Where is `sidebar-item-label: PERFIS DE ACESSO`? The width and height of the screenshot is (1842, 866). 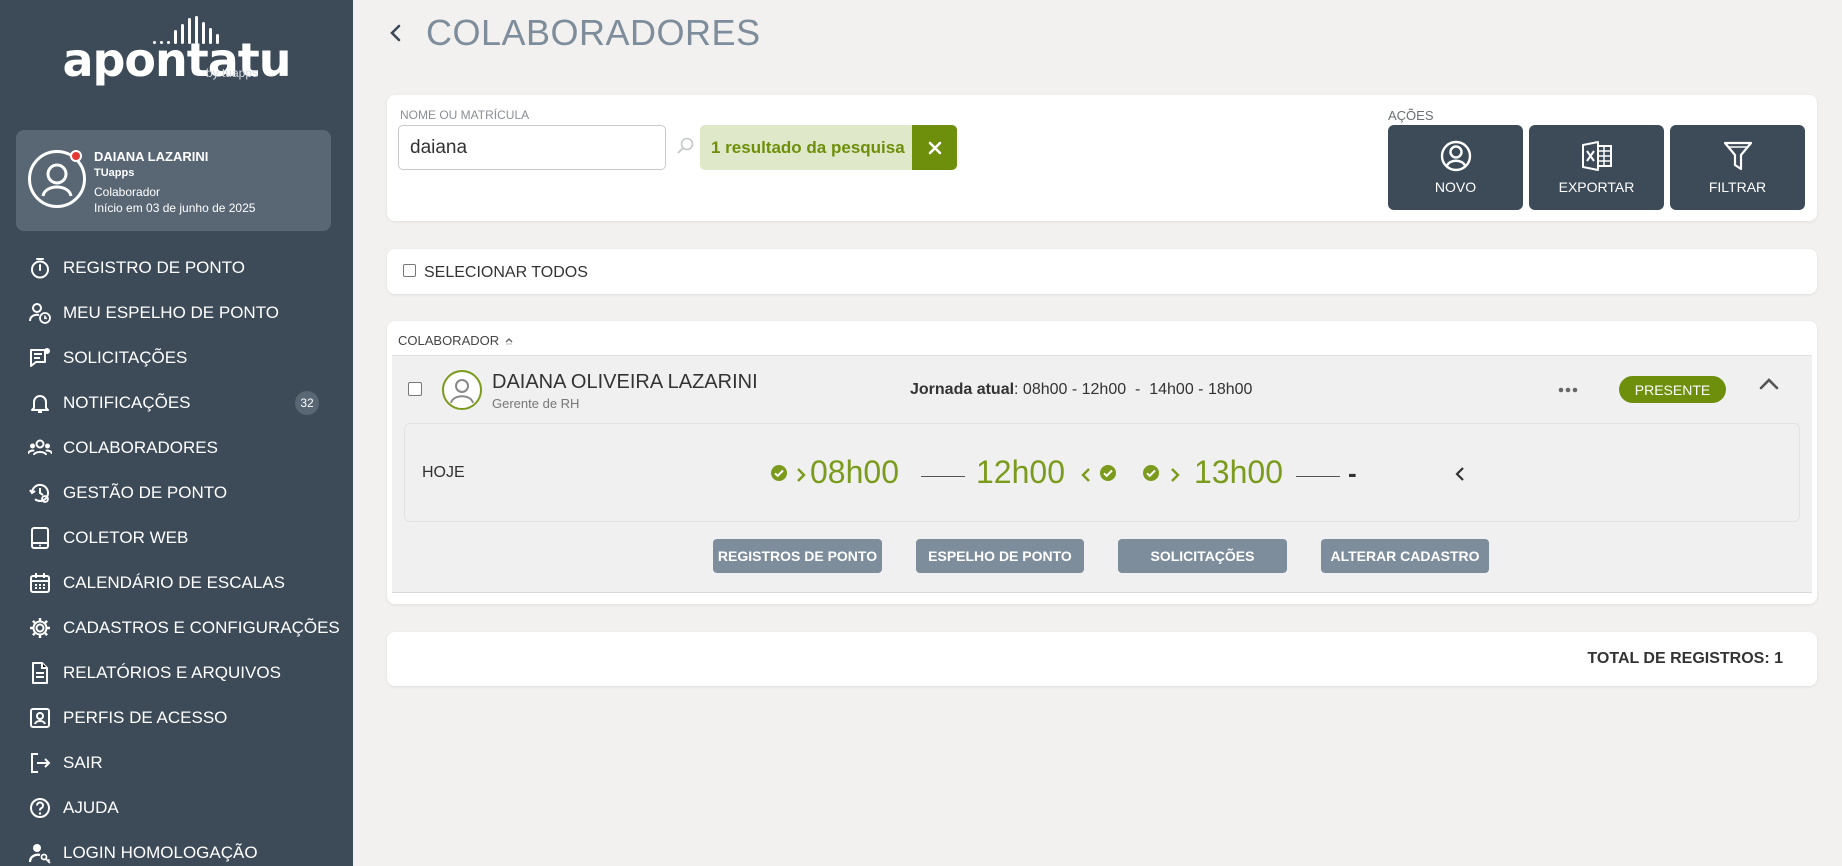 sidebar-item-label: PERFIS DE ACESSO is located at coordinates (145, 717).